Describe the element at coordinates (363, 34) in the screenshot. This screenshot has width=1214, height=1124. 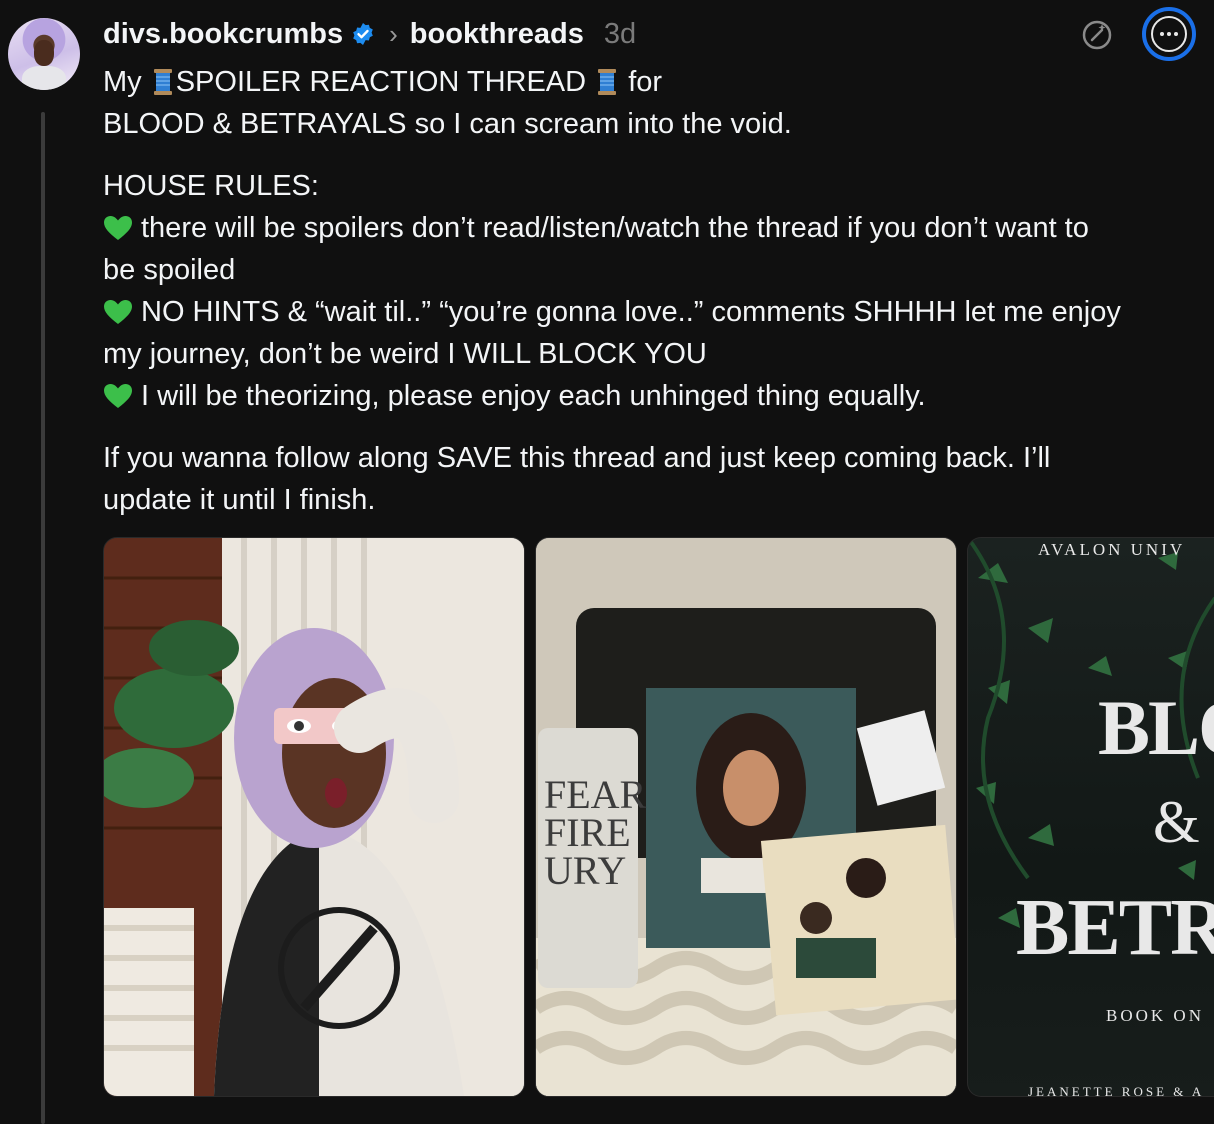
I see `verified-badge-icon` at that location.